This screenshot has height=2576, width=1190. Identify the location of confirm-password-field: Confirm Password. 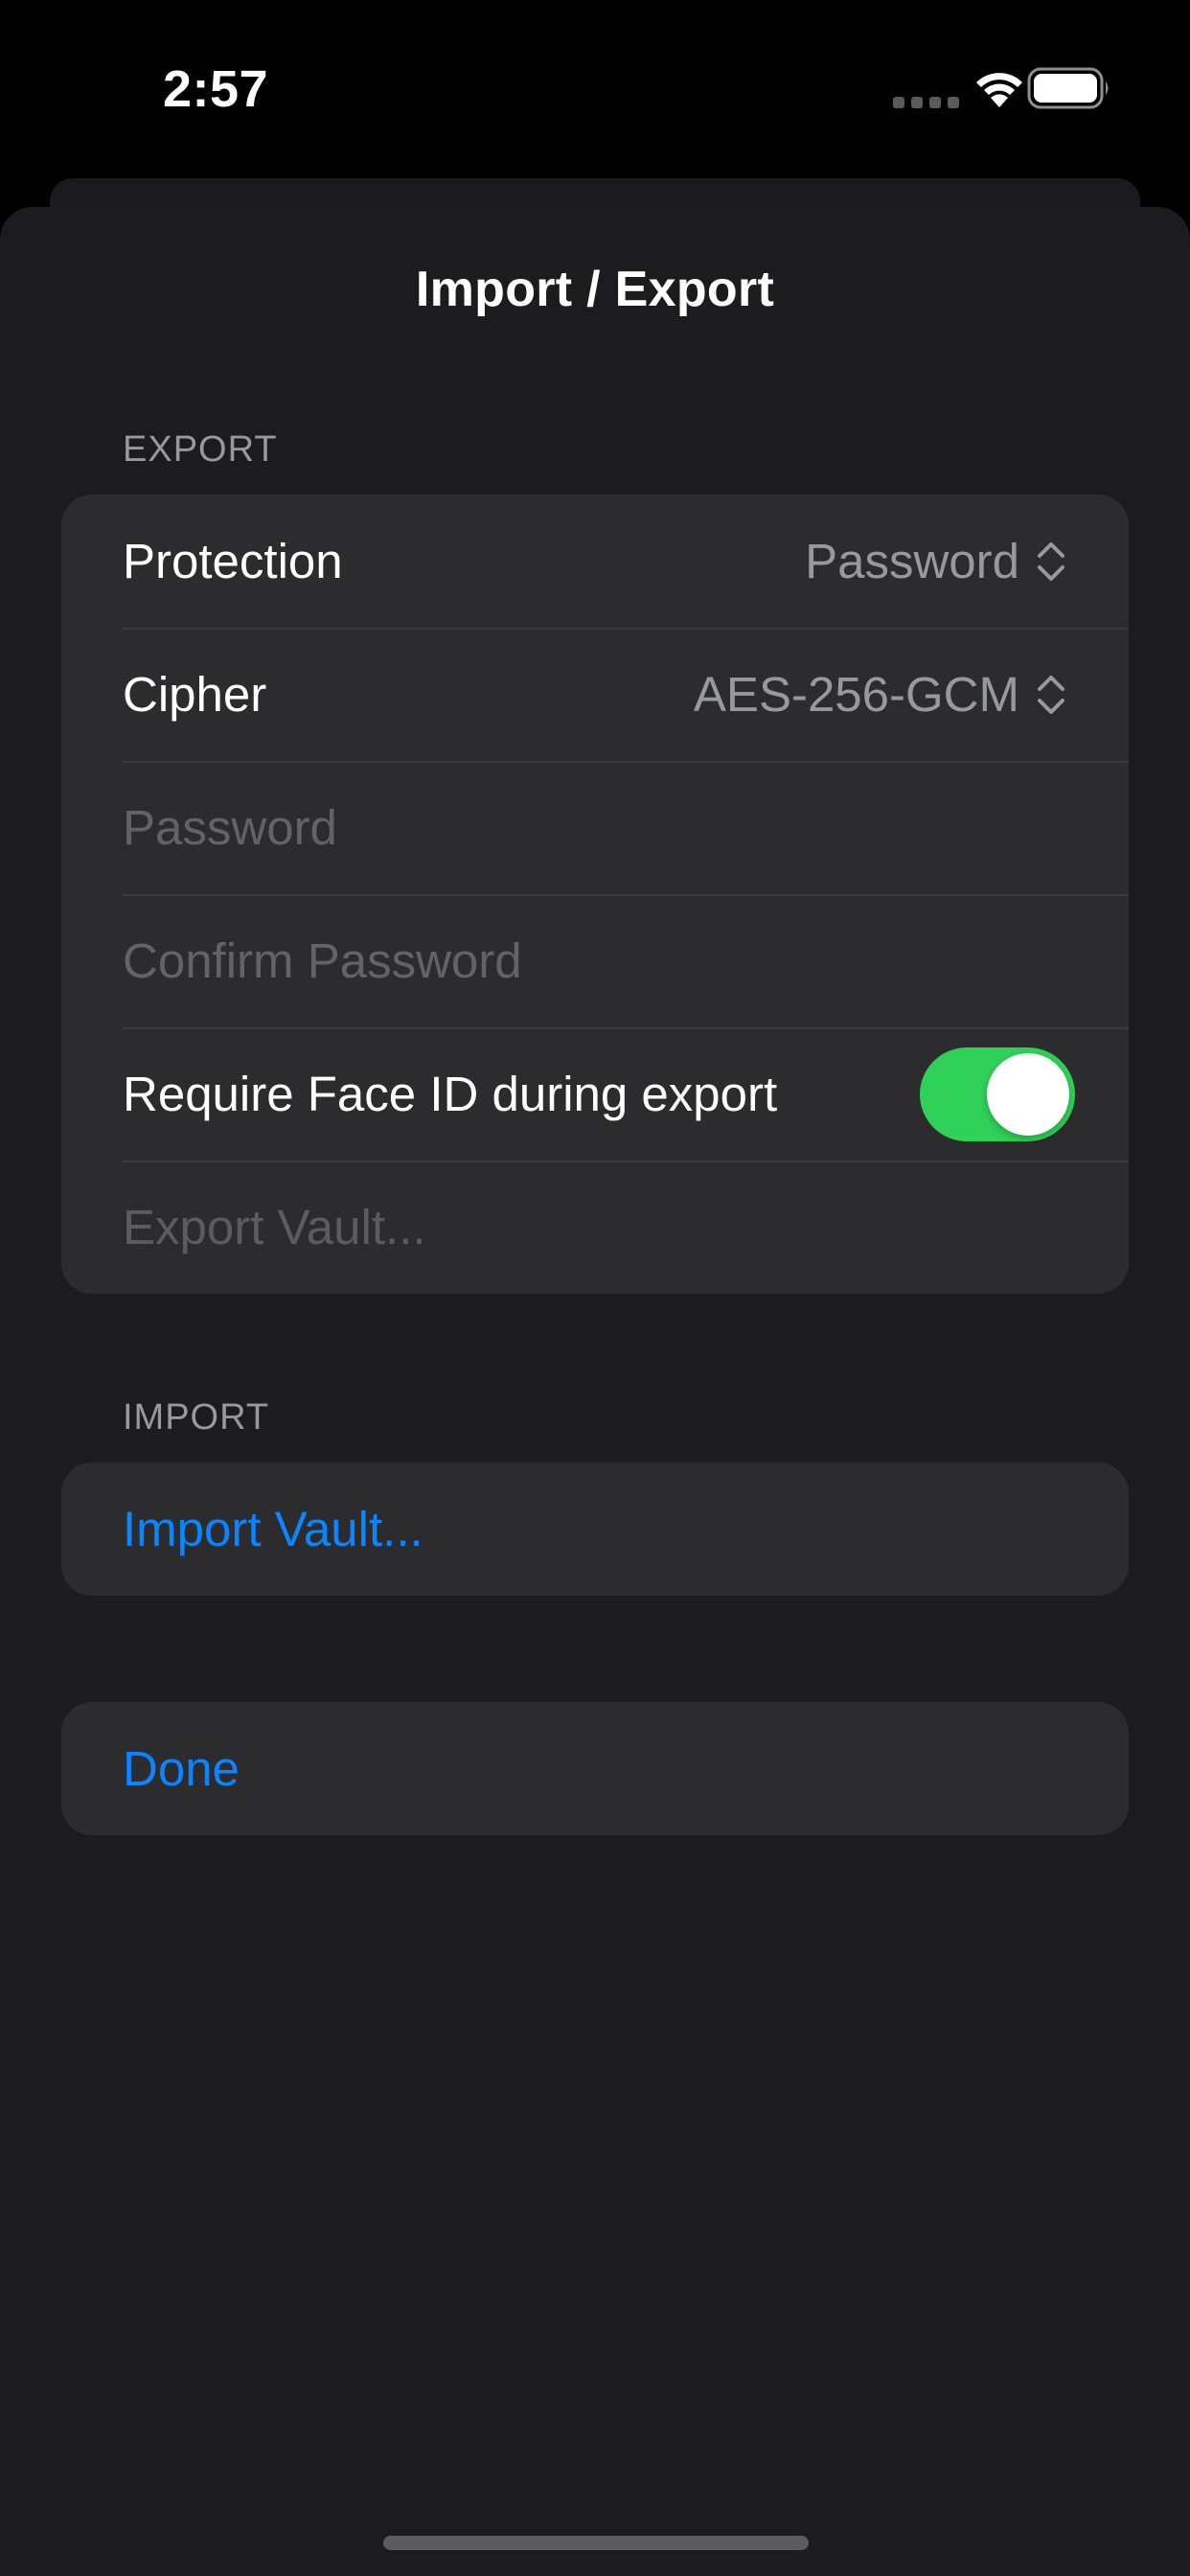
(595, 960).